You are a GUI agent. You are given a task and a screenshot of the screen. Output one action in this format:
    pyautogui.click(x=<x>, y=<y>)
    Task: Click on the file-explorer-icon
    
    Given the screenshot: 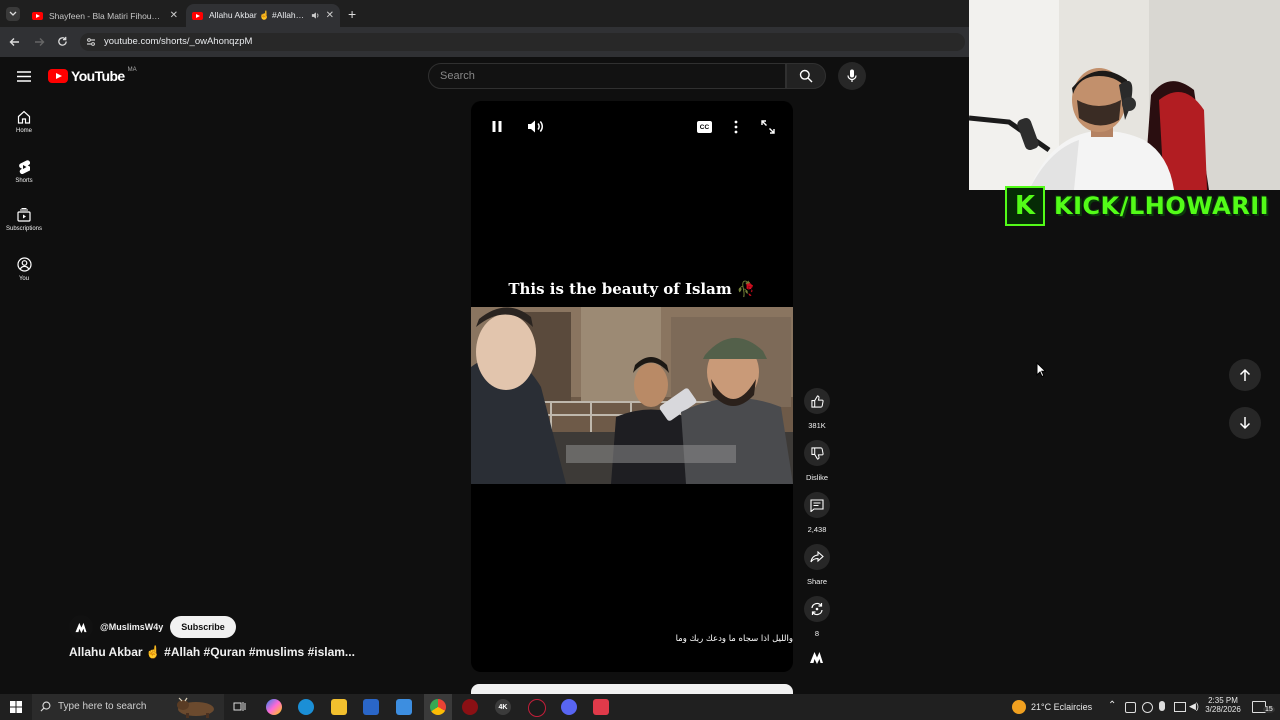 What is the action you would take?
    pyautogui.click(x=339, y=707)
    